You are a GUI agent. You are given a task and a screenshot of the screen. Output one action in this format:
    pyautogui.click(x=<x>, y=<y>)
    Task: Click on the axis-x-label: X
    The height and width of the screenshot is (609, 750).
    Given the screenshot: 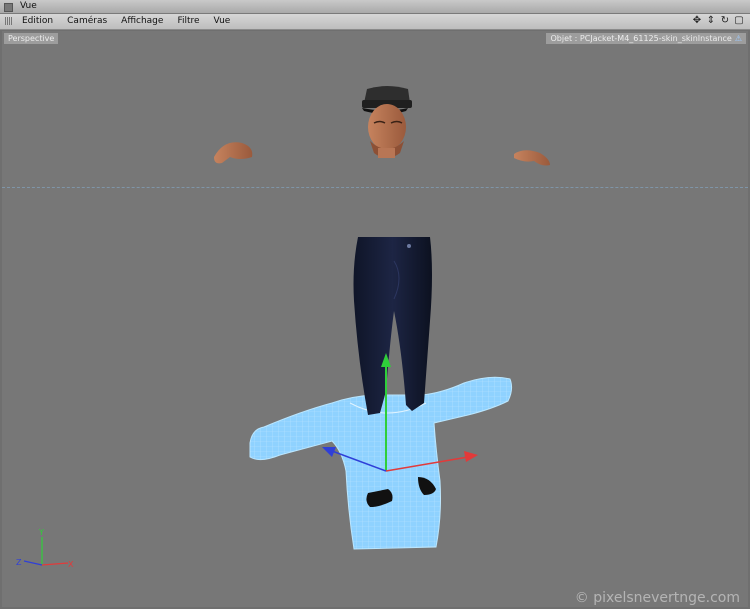 What is the action you would take?
    pyautogui.click(x=71, y=564)
    